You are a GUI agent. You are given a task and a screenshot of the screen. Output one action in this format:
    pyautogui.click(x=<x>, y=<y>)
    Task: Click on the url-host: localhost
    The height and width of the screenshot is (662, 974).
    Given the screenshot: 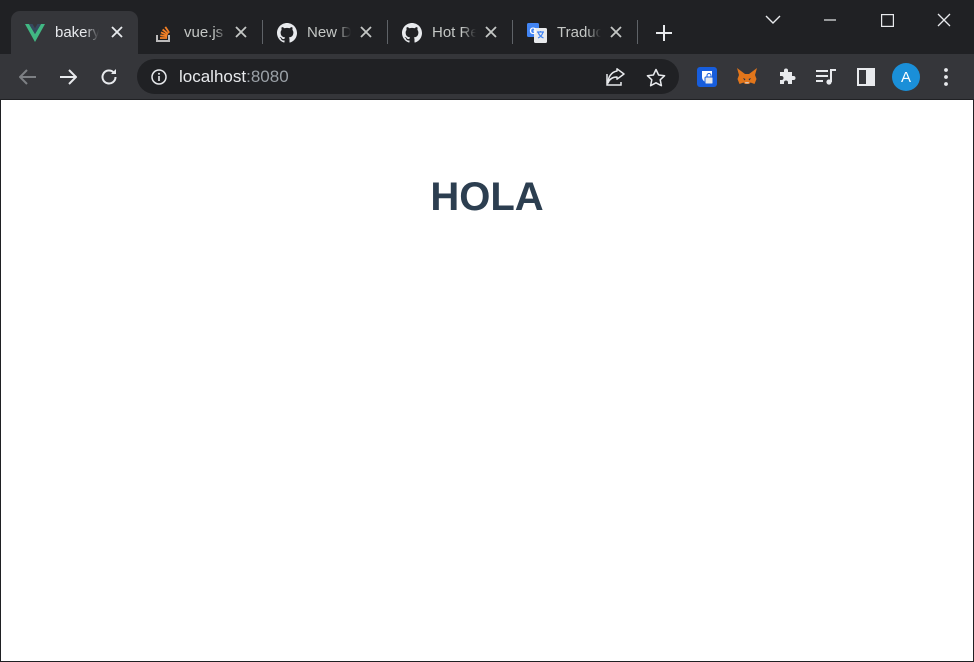 What is the action you would take?
    pyautogui.click(x=213, y=76)
    